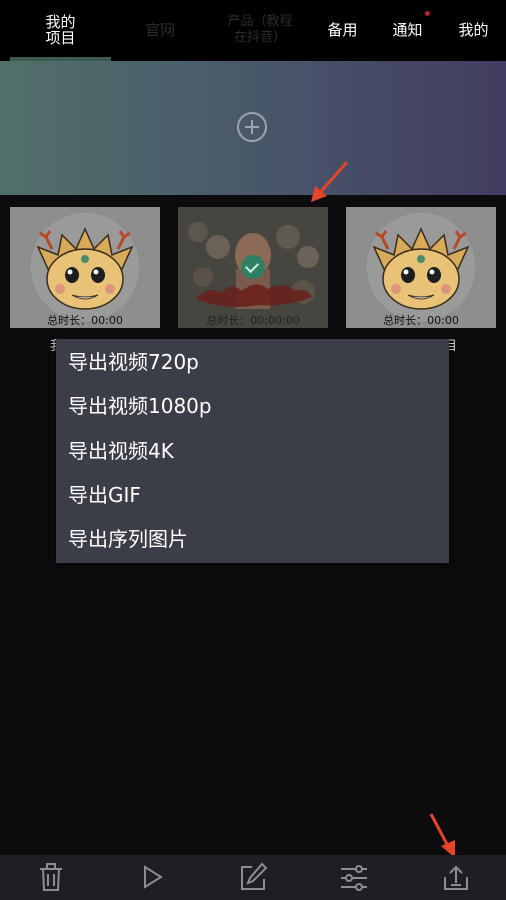 Image resolution: width=506 pixels, height=900 pixels. Describe the element at coordinates (104, 495) in the screenshot. I see `export-gif-item: 导出GIF` at that location.